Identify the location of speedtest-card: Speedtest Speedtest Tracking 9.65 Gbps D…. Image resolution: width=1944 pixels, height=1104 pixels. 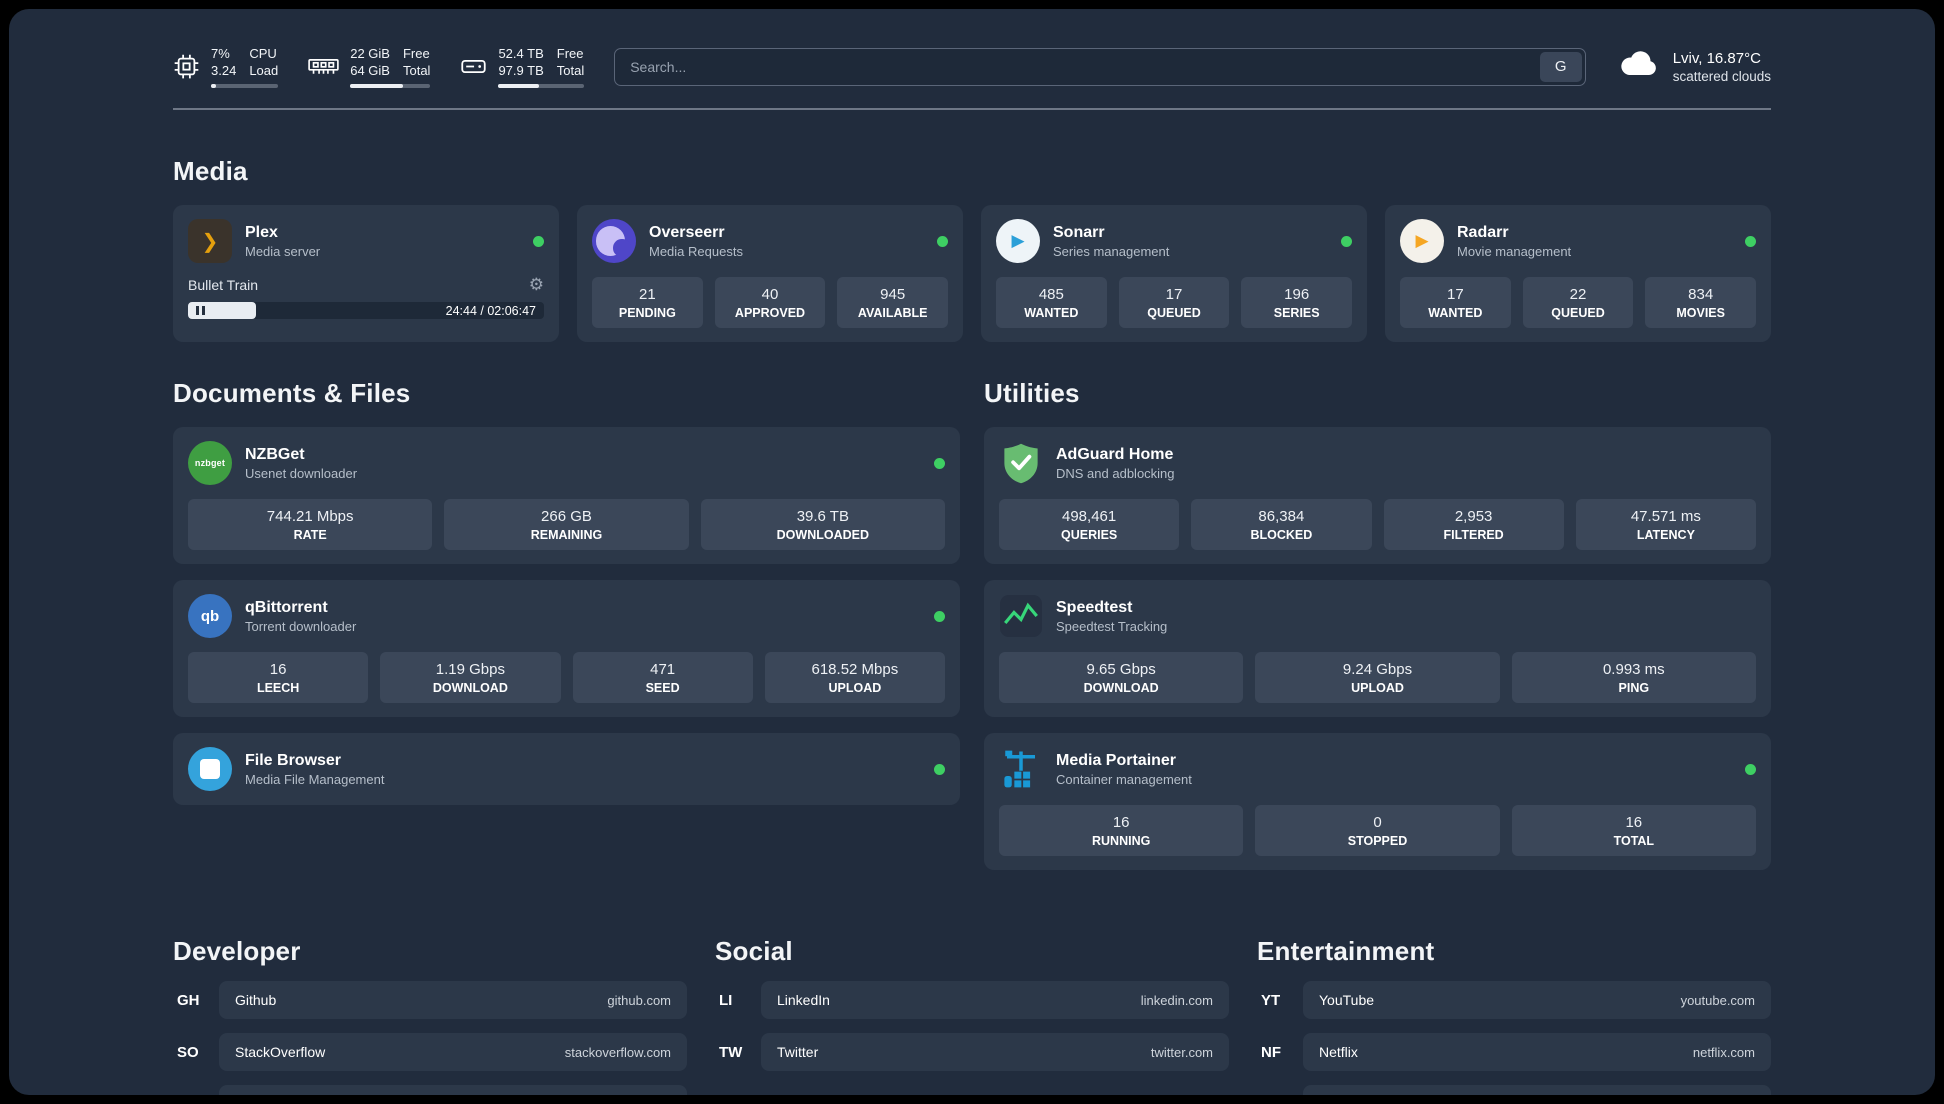
(1377, 648).